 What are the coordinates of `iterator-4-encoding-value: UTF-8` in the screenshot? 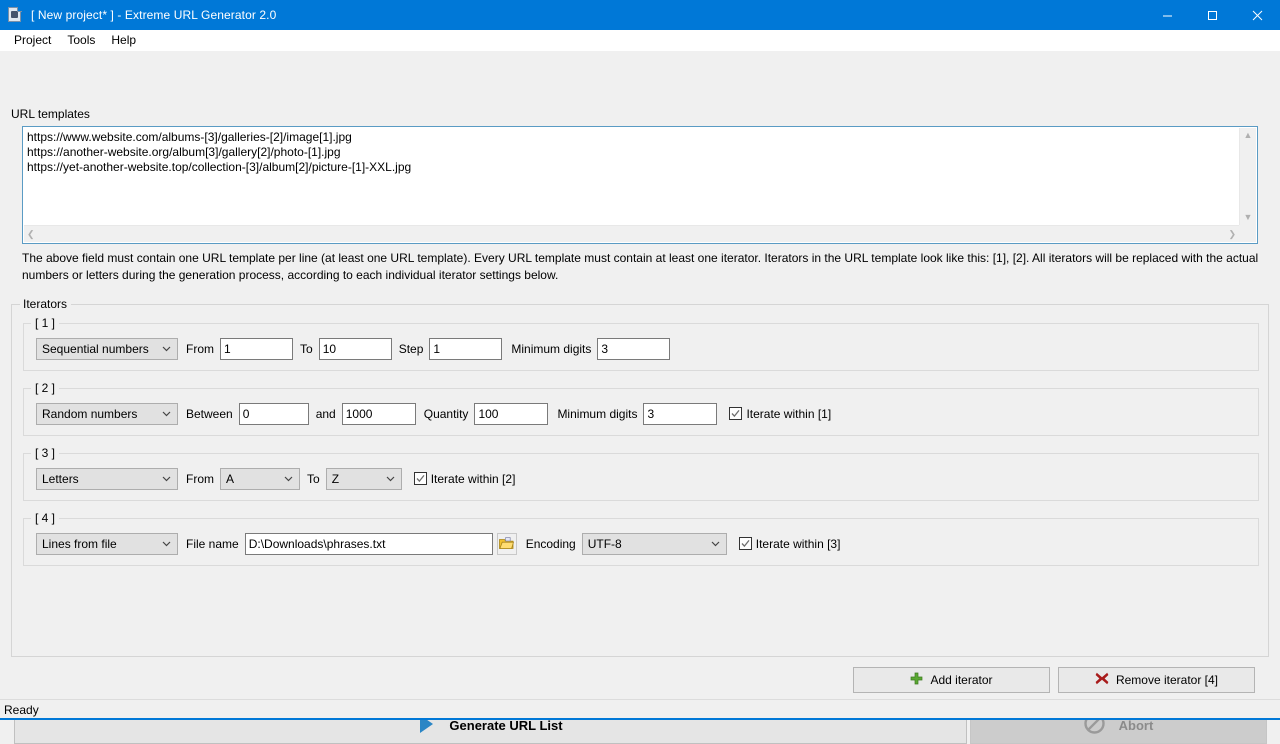 It's located at (605, 544).